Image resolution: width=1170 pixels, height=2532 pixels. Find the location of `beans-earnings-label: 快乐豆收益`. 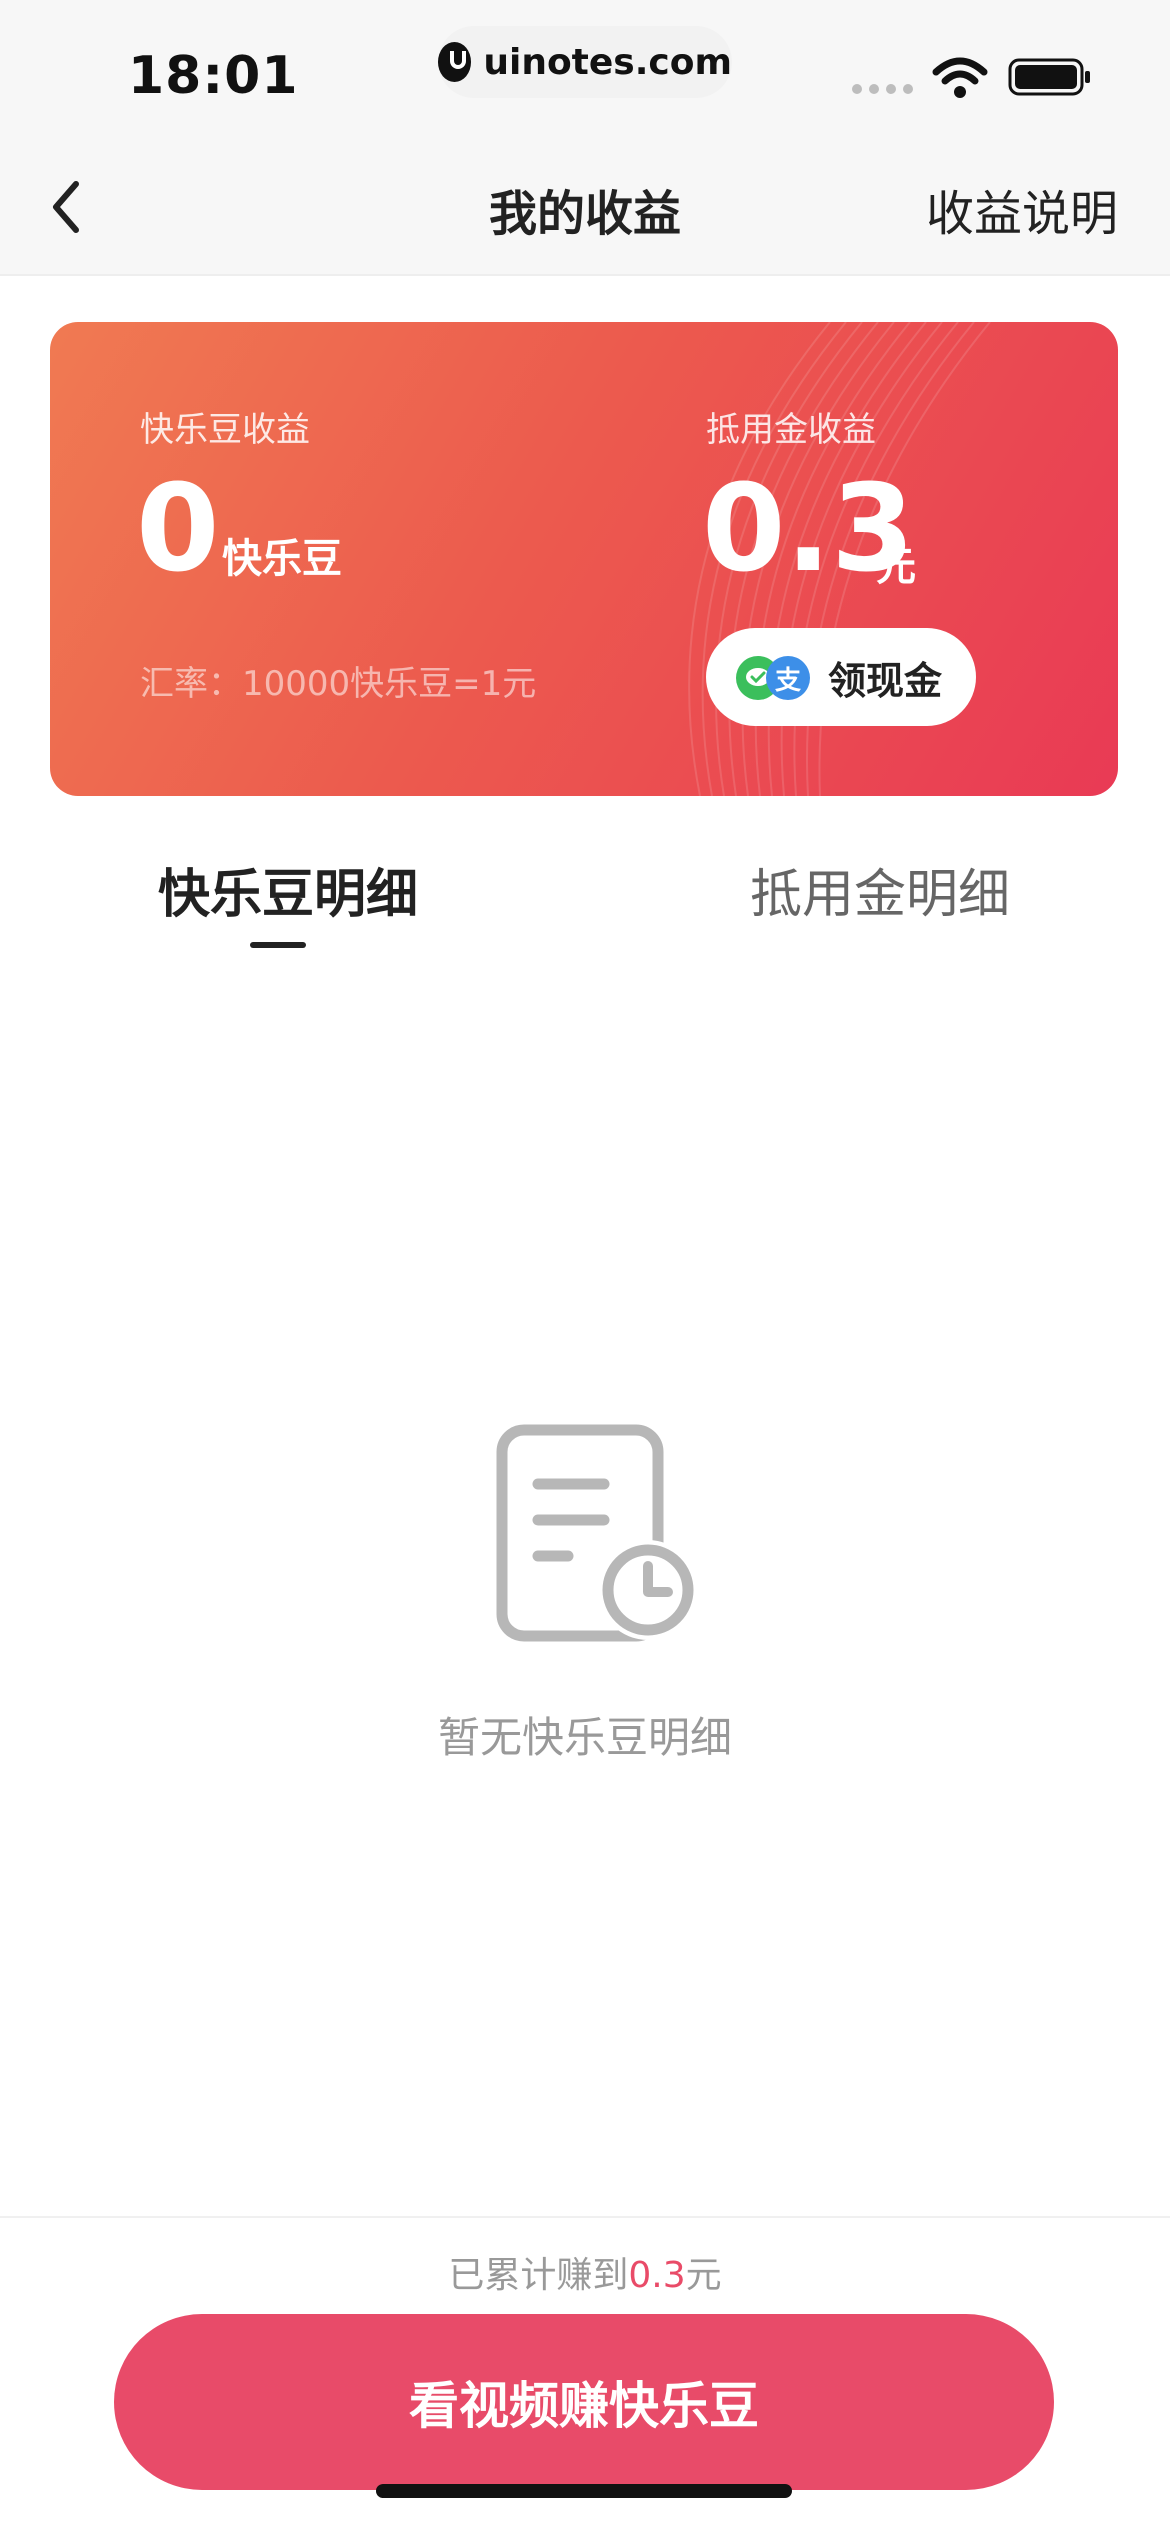

beans-earnings-label: 快乐豆收益 is located at coordinates (225, 430).